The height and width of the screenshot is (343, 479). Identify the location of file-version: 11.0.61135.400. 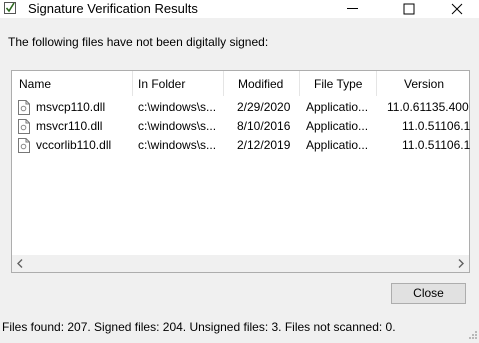
(428, 107).